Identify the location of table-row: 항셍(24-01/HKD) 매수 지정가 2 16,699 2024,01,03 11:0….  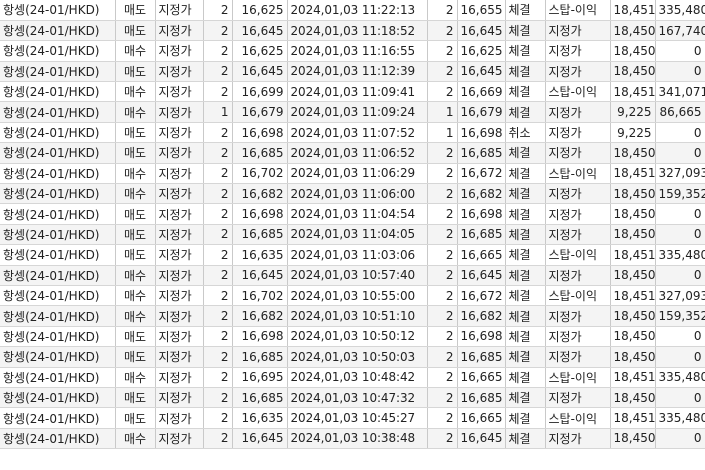
(352, 92).